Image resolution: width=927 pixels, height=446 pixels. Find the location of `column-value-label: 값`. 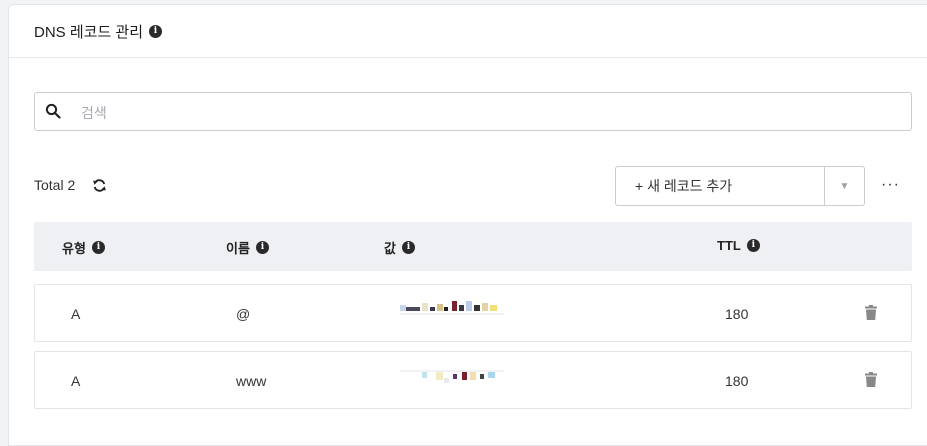

column-value-label: 값 is located at coordinates (390, 248).